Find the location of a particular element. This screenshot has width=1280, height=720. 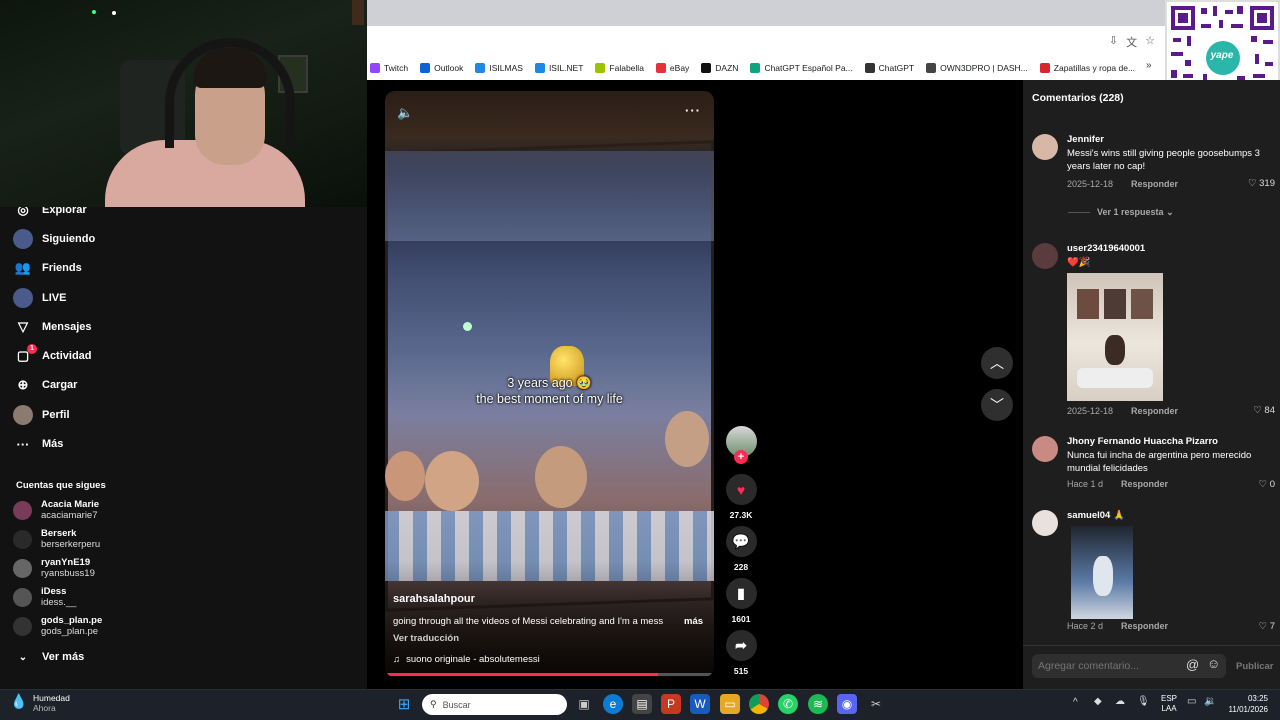

like-button: ♥ 27.3K is located at coordinates (741, 497).